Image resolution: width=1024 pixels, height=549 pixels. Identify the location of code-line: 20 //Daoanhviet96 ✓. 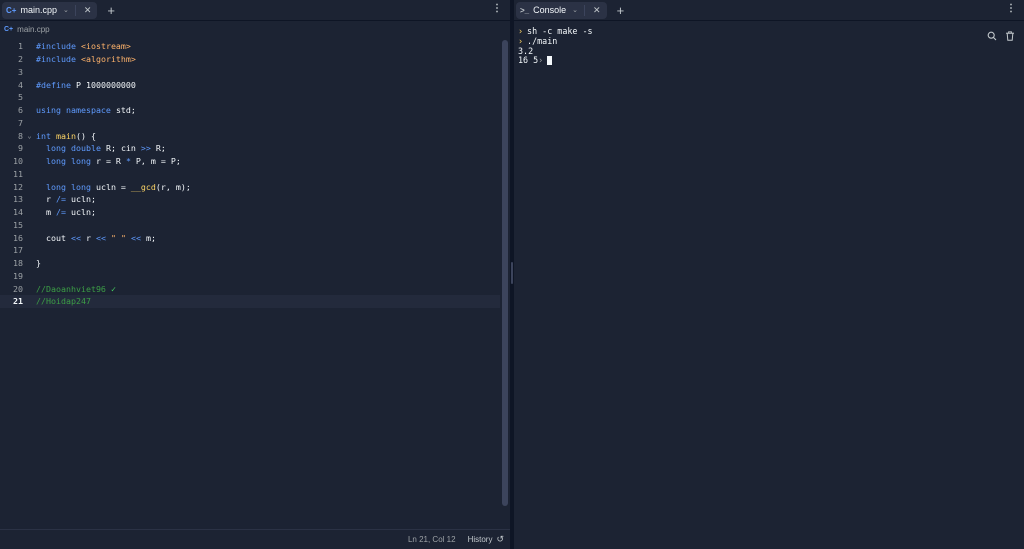
(250, 288).